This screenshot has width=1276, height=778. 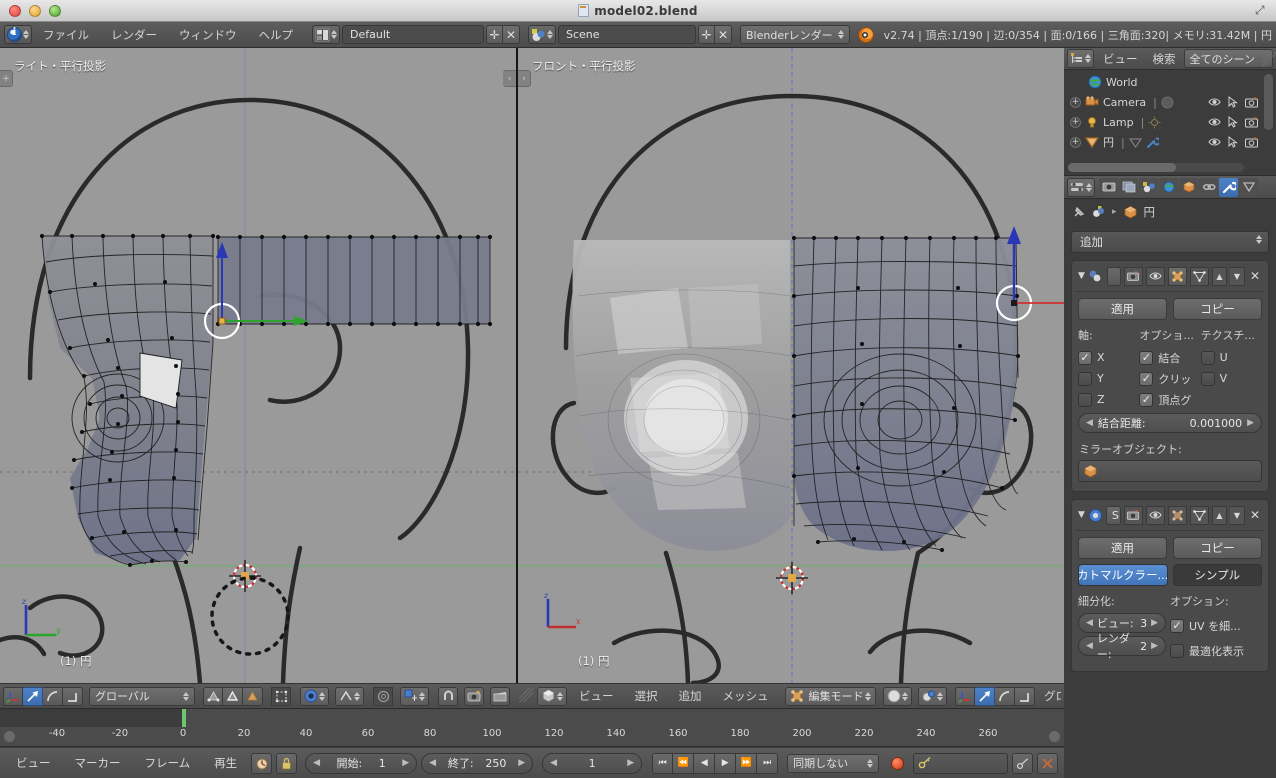 What do you see at coordinates (13, 696) in the screenshot?
I see `manipulator-enable-icon` at bounding box center [13, 696].